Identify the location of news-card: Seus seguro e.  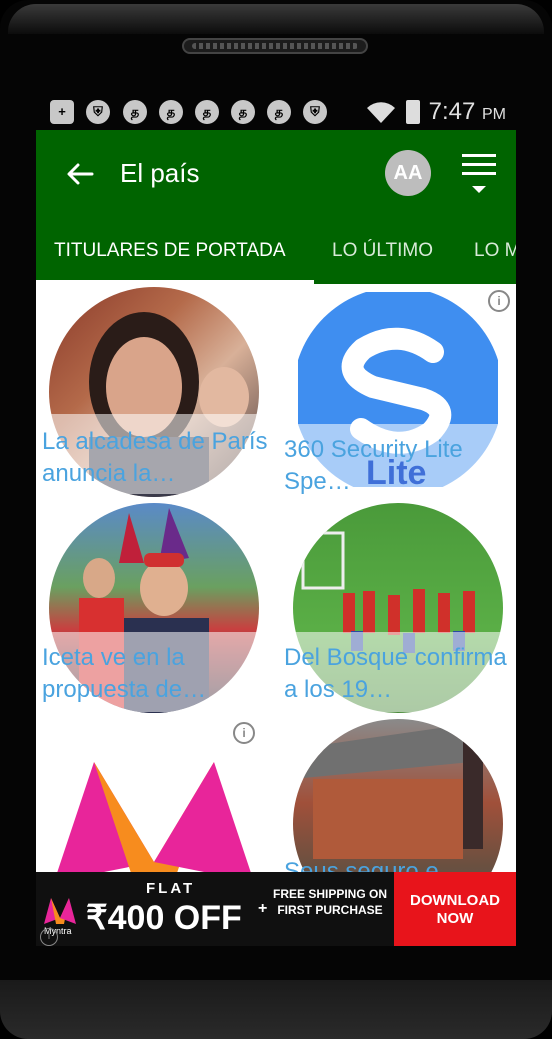
(398, 794).